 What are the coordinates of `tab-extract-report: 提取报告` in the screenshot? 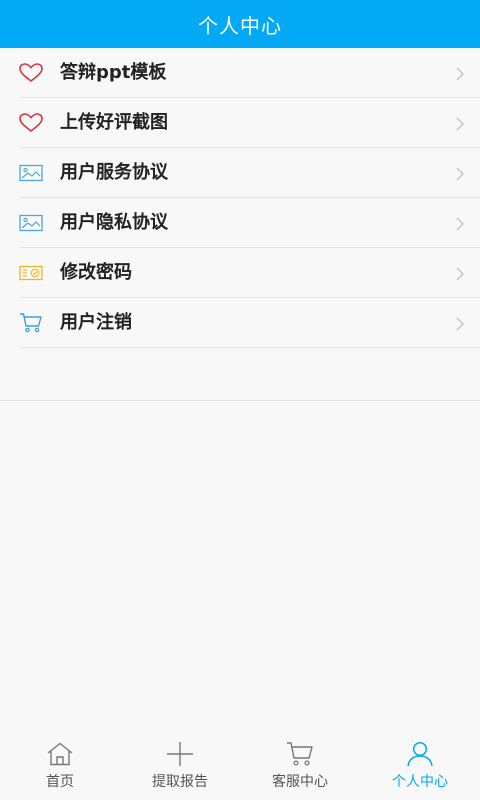 It's located at (180, 767).